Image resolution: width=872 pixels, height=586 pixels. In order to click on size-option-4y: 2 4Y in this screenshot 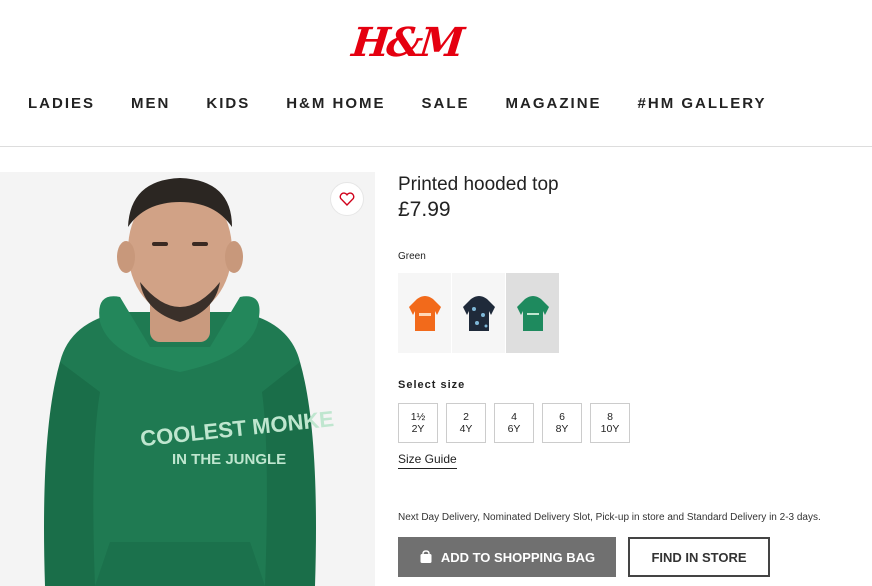, I will do `click(466, 423)`.